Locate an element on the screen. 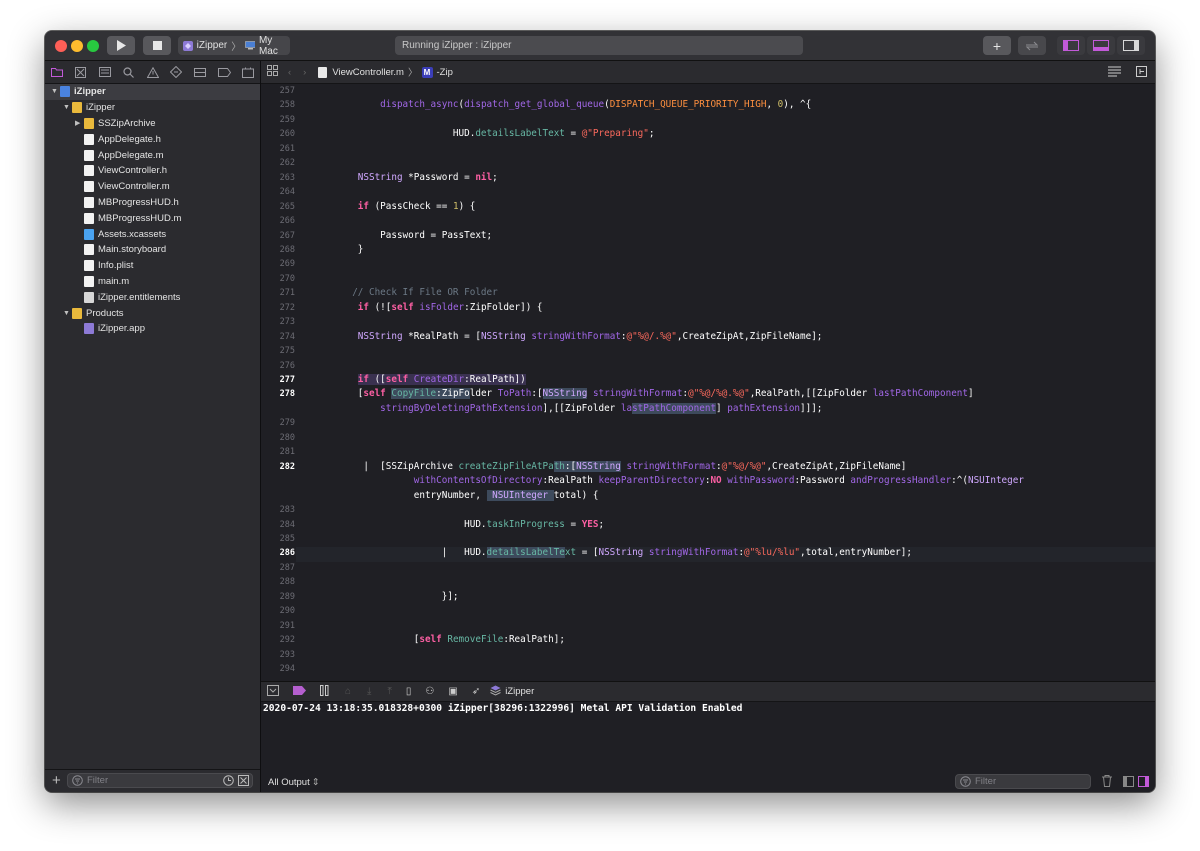 This screenshot has width=1200, height=851. console-filter-field: Filter is located at coordinates (1023, 781).